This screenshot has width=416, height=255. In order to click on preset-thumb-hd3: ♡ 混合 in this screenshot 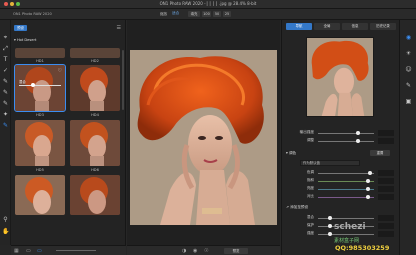, I will do `click(40, 88)`.